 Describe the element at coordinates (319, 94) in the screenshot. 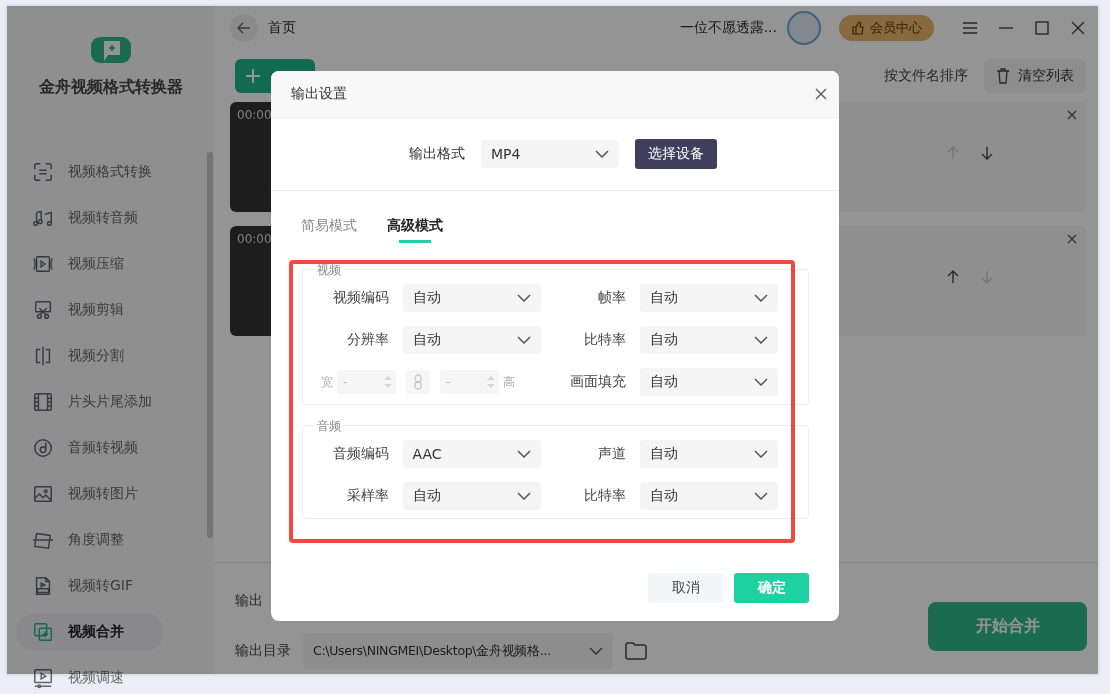

I see `dialog-title: 输出设置` at that location.